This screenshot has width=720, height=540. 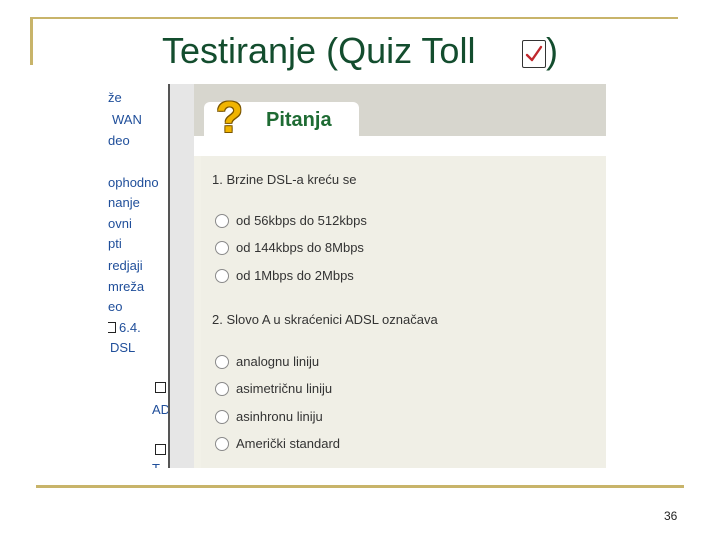 What do you see at coordinates (400, 146) in the screenshot?
I see `header-divider` at bounding box center [400, 146].